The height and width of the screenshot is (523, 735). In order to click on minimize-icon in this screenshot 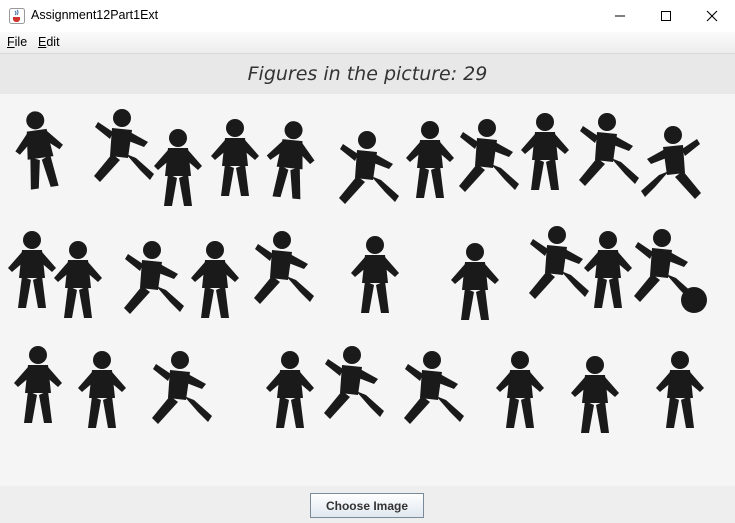, I will do `click(620, 16)`.